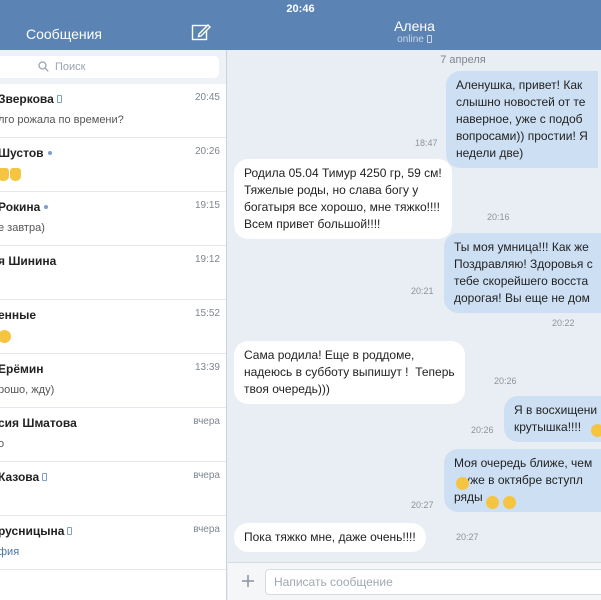 The image size is (601, 600). Describe the element at coordinates (20, 207) in the screenshot. I see `dialog-name-text: Рокина` at that location.